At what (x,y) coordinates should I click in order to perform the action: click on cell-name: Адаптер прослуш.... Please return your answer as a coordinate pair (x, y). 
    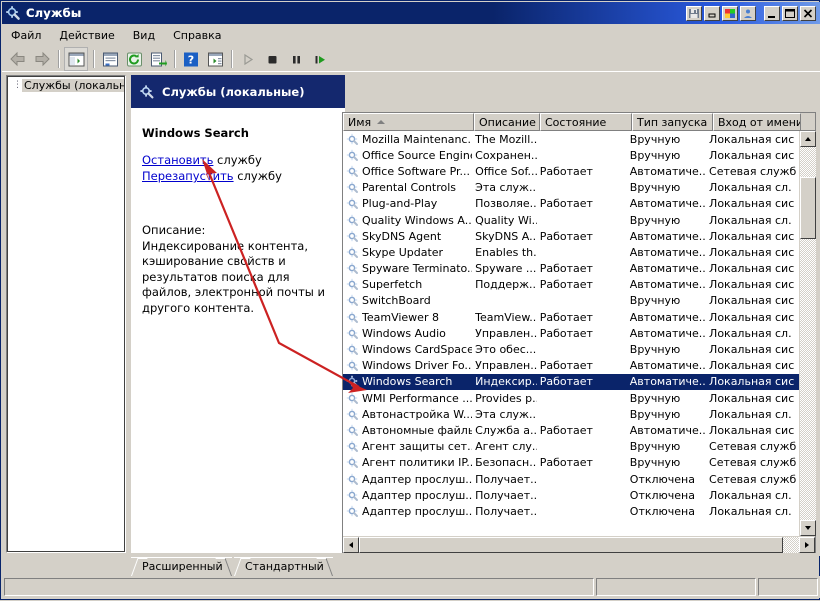
    Looking at the image, I should click on (407, 511).